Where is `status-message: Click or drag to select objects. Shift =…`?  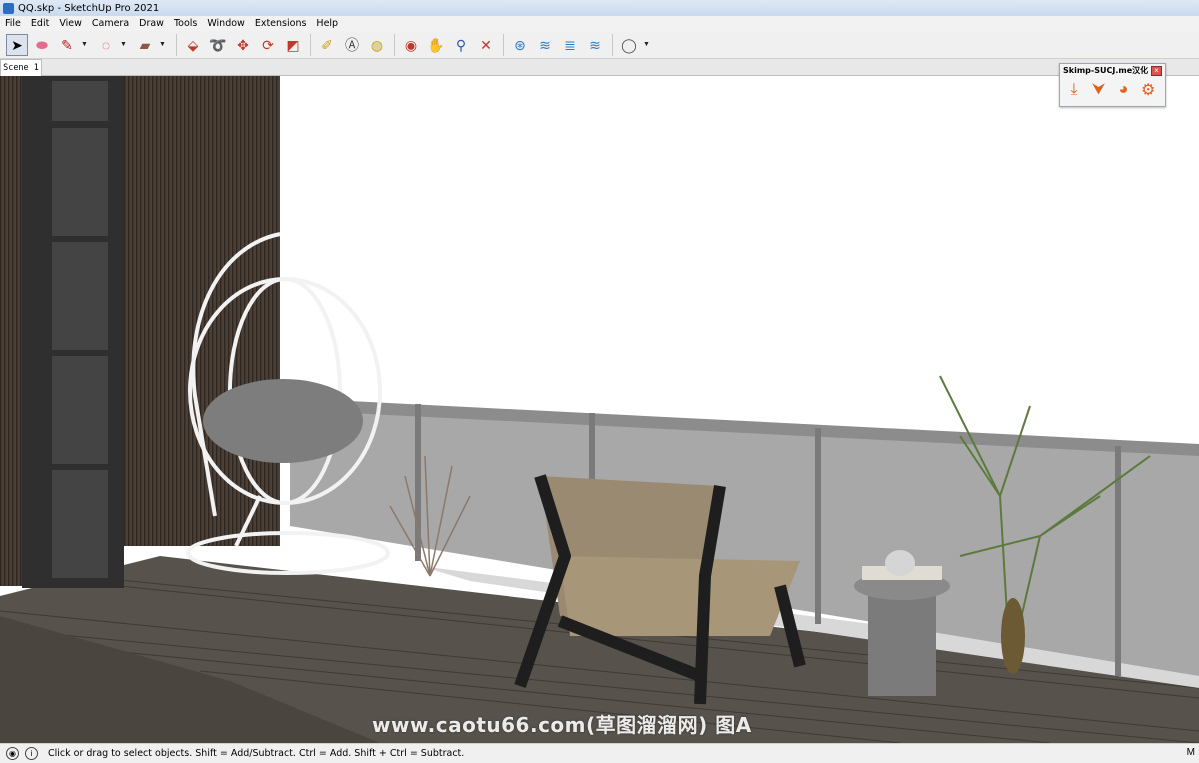
status-message: Click or drag to select objects. Shift =… is located at coordinates (256, 753).